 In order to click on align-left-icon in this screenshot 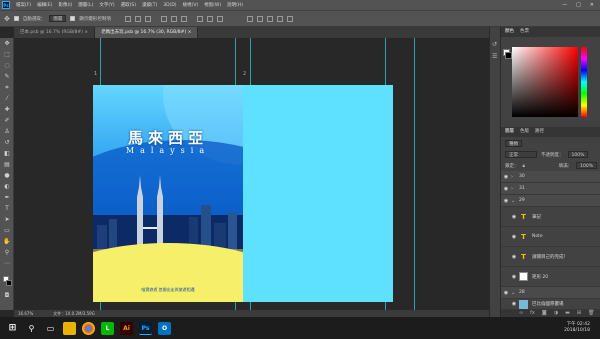, I will do `click(127, 18)`.